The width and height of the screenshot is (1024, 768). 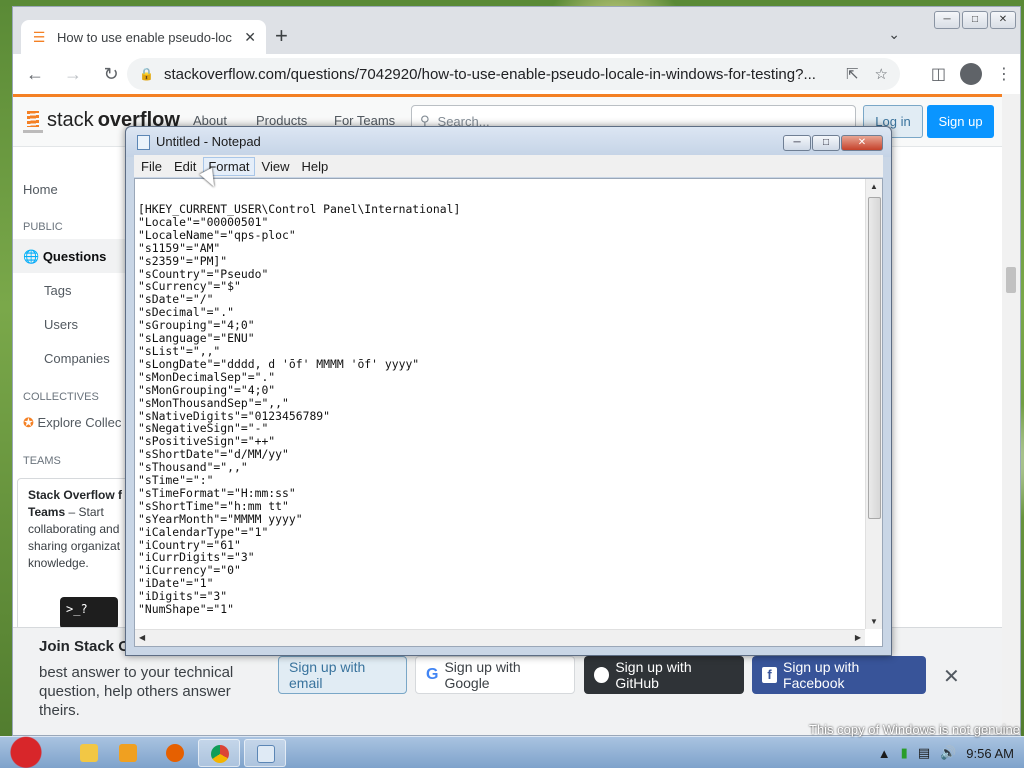 I want to click on notepad-horizontal-scrollbar: ◀ ▶, so click(x=500, y=637).